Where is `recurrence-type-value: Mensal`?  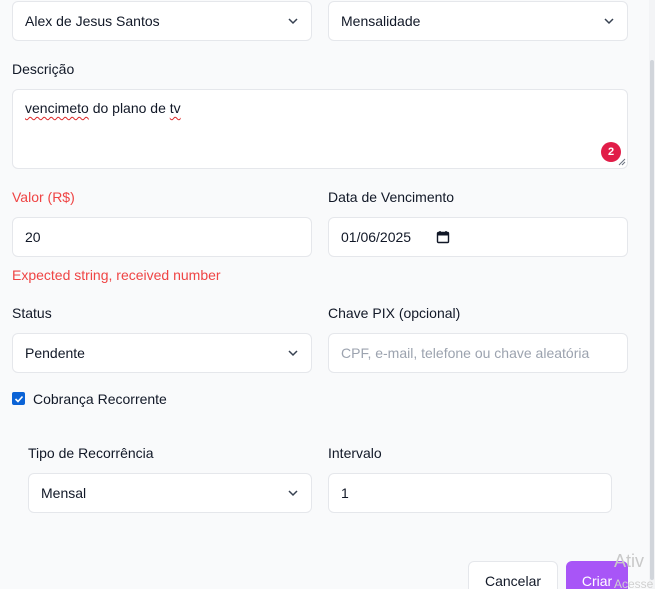 recurrence-type-value: Mensal is located at coordinates (64, 493).